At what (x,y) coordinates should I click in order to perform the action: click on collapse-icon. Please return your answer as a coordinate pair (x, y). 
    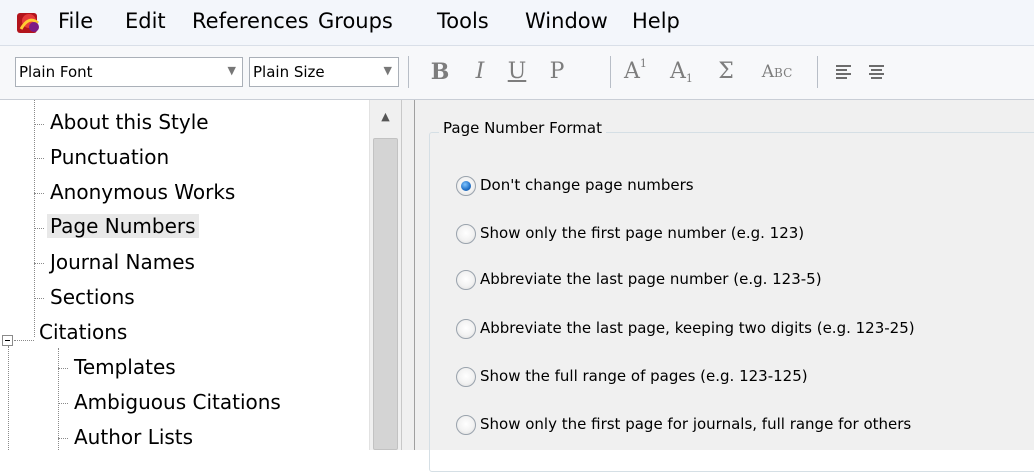
    Looking at the image, I should click on (7, 340).